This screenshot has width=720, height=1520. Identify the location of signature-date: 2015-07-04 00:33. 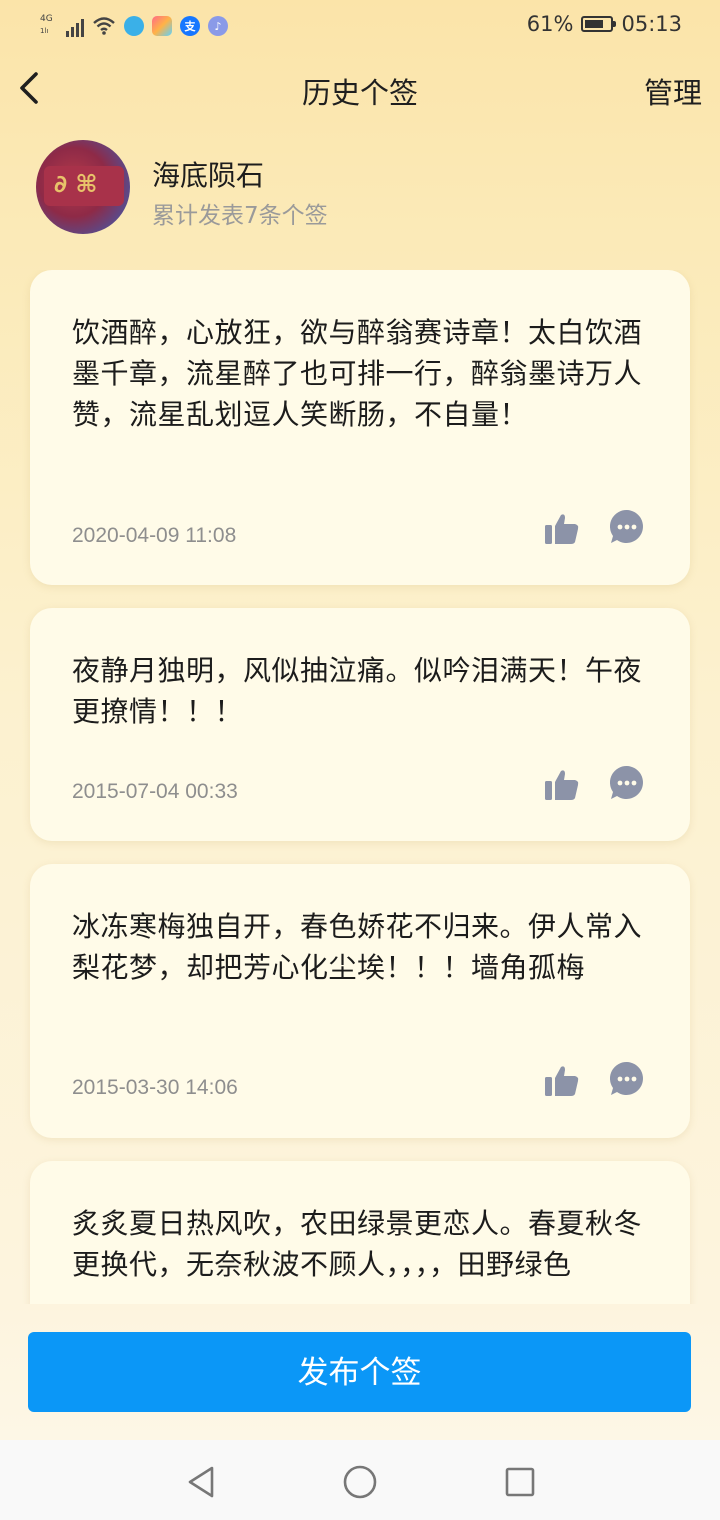
(155, 791).